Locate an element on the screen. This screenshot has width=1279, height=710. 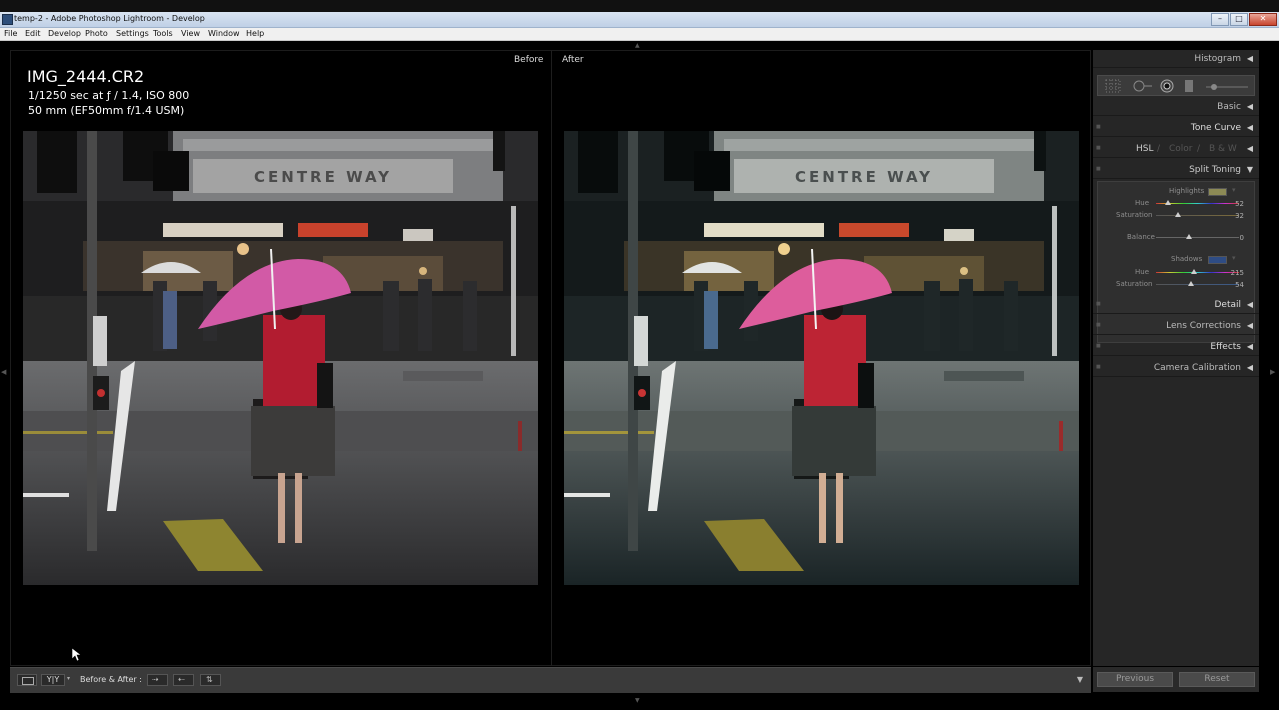
maximize-button: □ is located at coordinates (1239, 19).